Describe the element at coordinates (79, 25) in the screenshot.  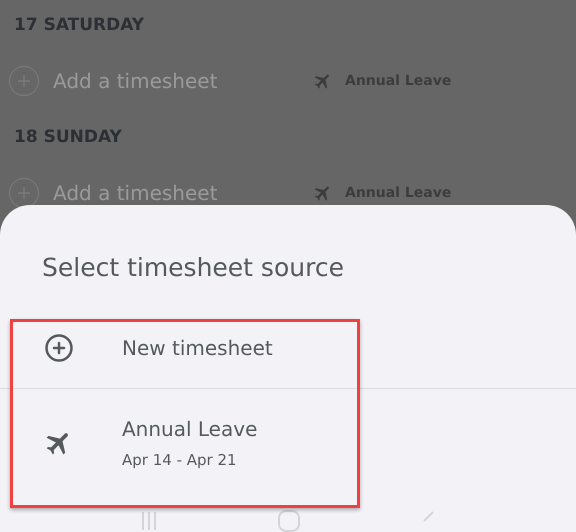
I see `day-header: 17 SATURDAY` at that location.